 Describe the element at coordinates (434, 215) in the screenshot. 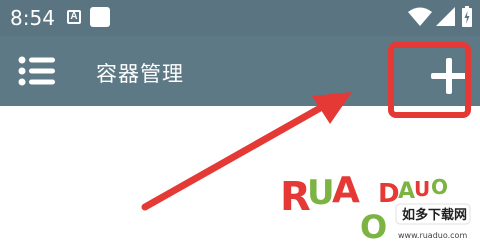

I see `watermark-subtitle: 如多下载网` at that location.